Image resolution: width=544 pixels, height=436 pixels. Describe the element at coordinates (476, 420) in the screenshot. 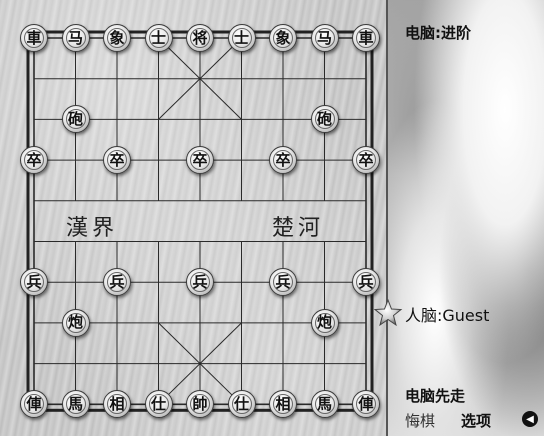

I see `options-button: 选项` at that location.